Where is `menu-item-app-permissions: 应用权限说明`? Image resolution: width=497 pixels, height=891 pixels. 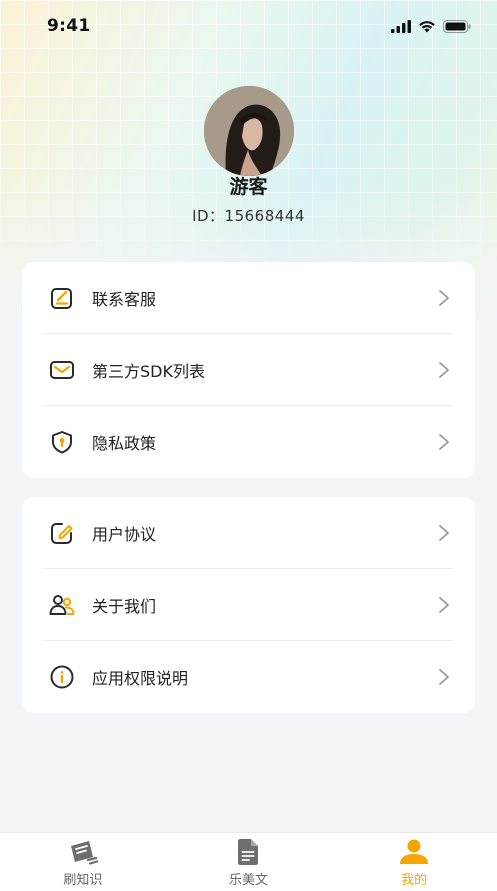 menu-item-app-permissions: 应用权限说明 is located at coordinates (248, 677).